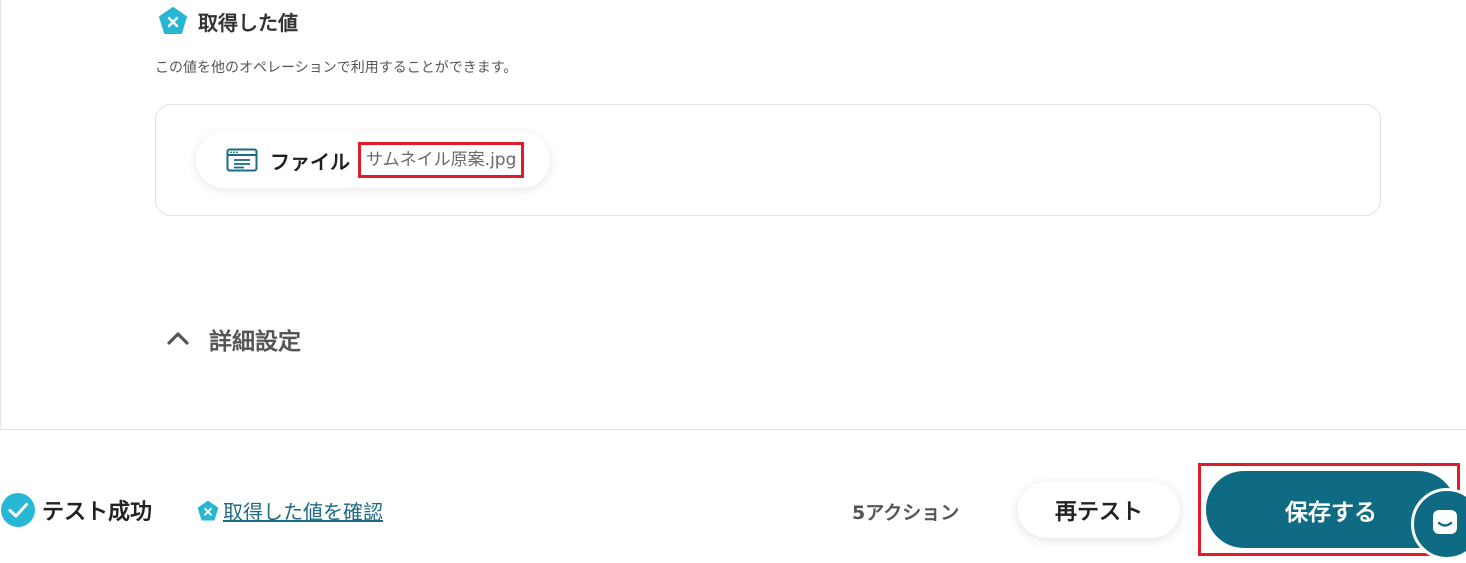 This screenshot has width=1466, height=563. I want to click on view-output-values-link: 取得した値を確認, so click(290, 510).